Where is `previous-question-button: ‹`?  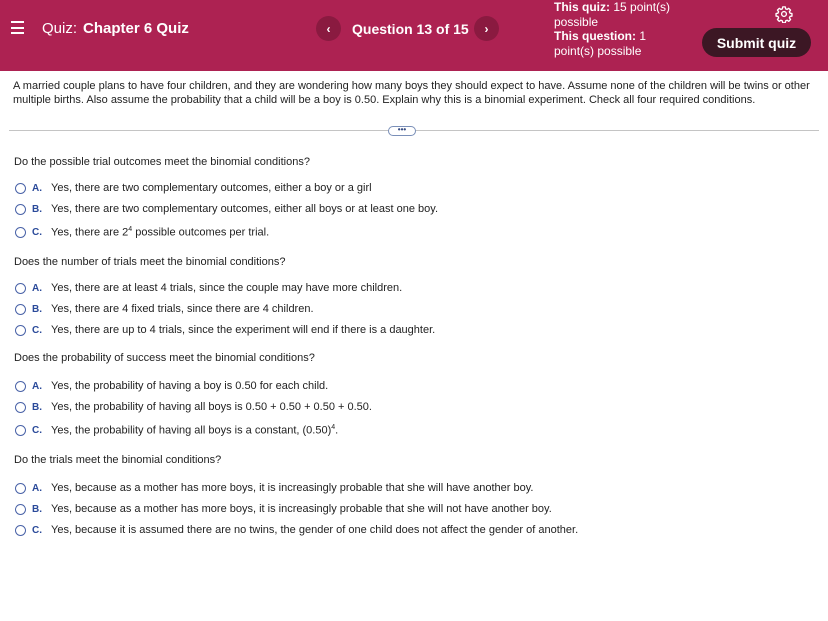 previous-question-button: ‹ is located at coordinates (328, 28).